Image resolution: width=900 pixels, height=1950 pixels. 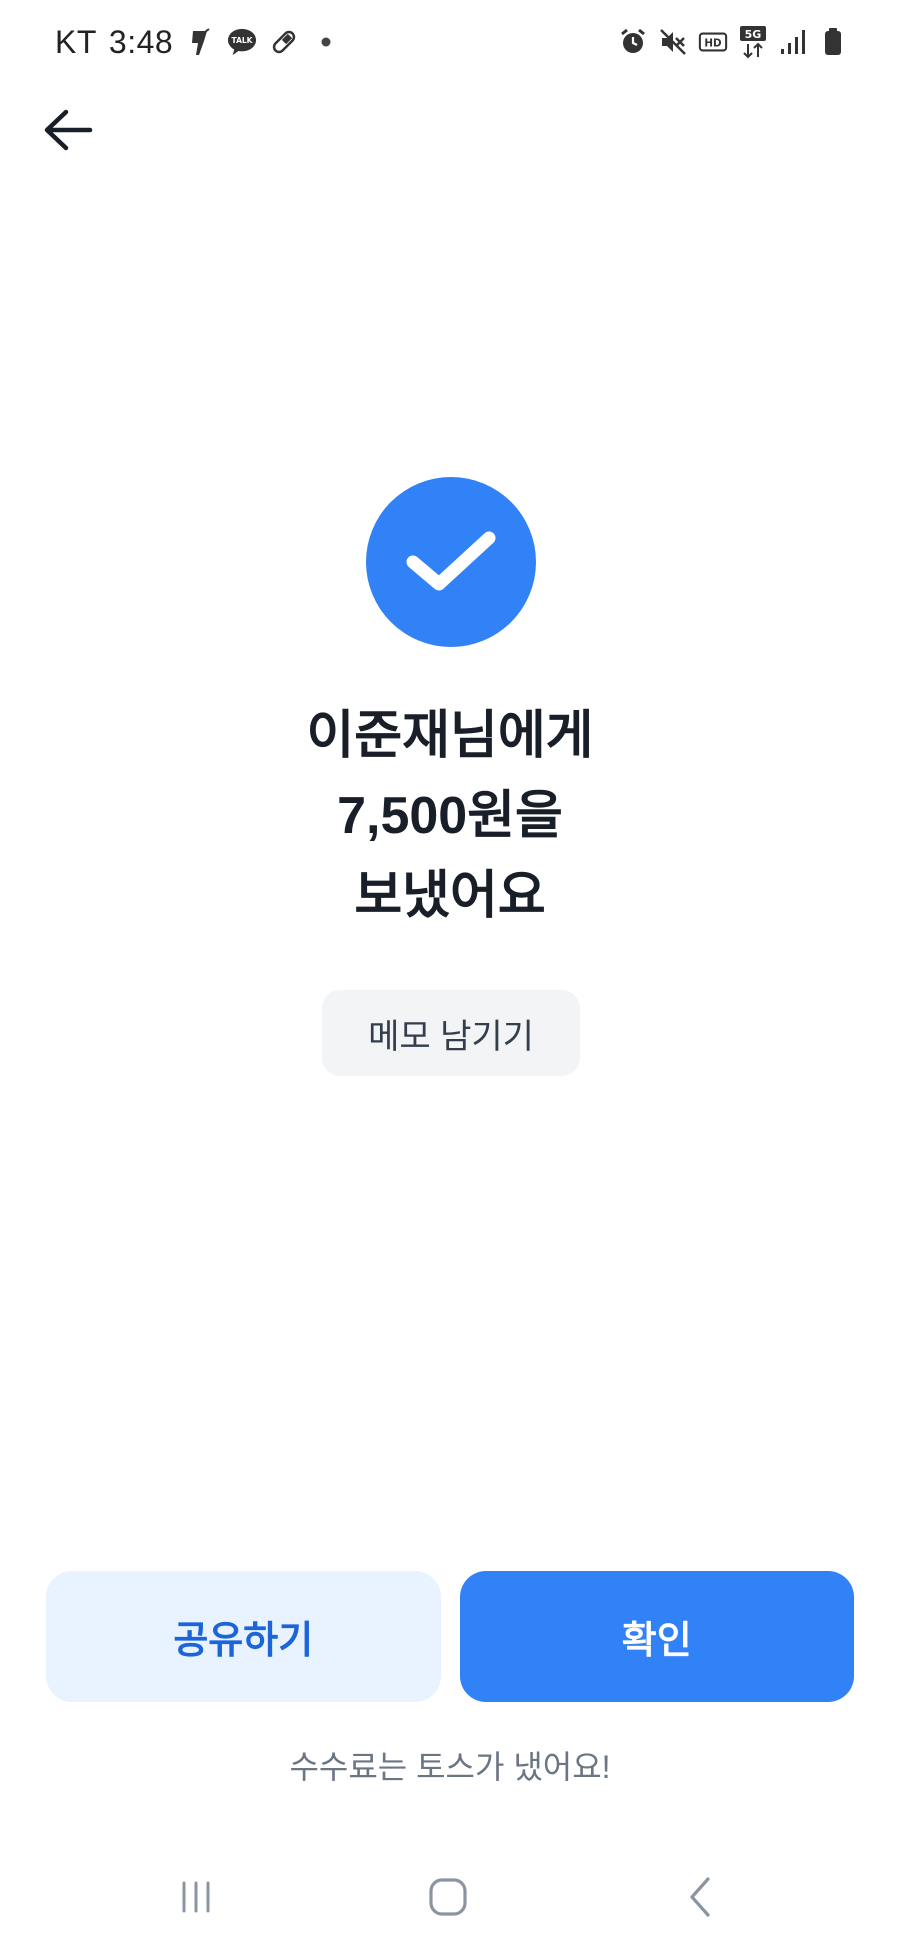 I want to click on status-left: KT 3:48 TALK, so click(x=198, y=42).